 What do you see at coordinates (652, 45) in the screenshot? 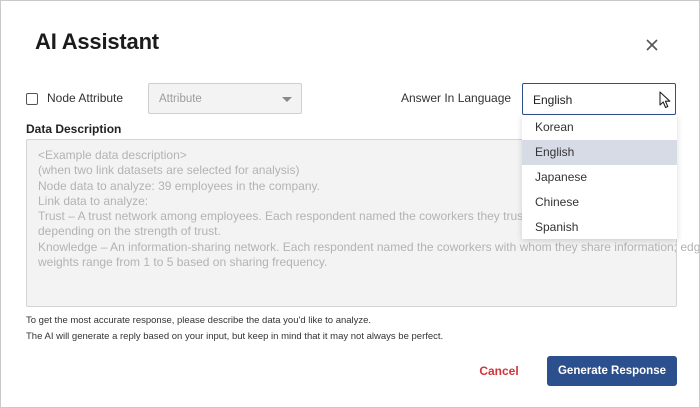
I see `close-icon` at bounding box center [652, 45].